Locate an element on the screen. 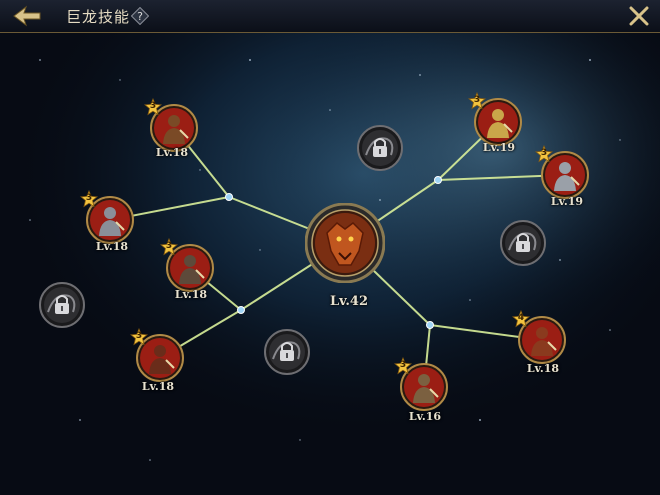 Image resolution: width=660 pixels, height=495 pixels. locked-scorpion-skill-icon is located at coordinates (523, 243).